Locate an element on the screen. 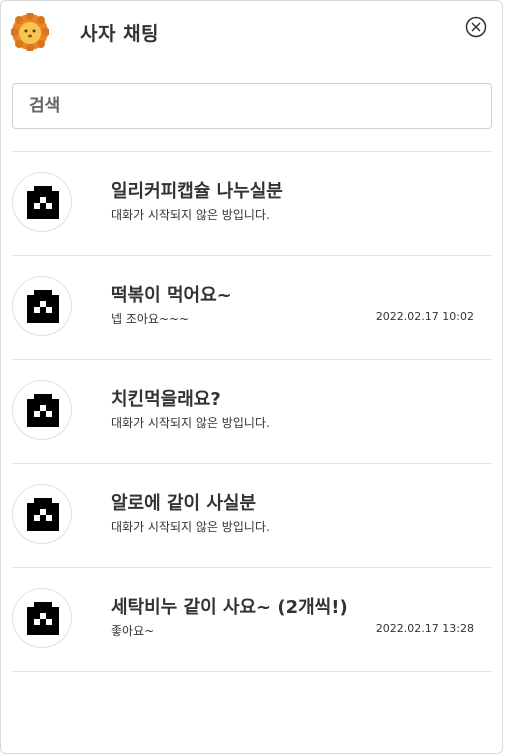  close-icon is located at coordinates (476, 27).